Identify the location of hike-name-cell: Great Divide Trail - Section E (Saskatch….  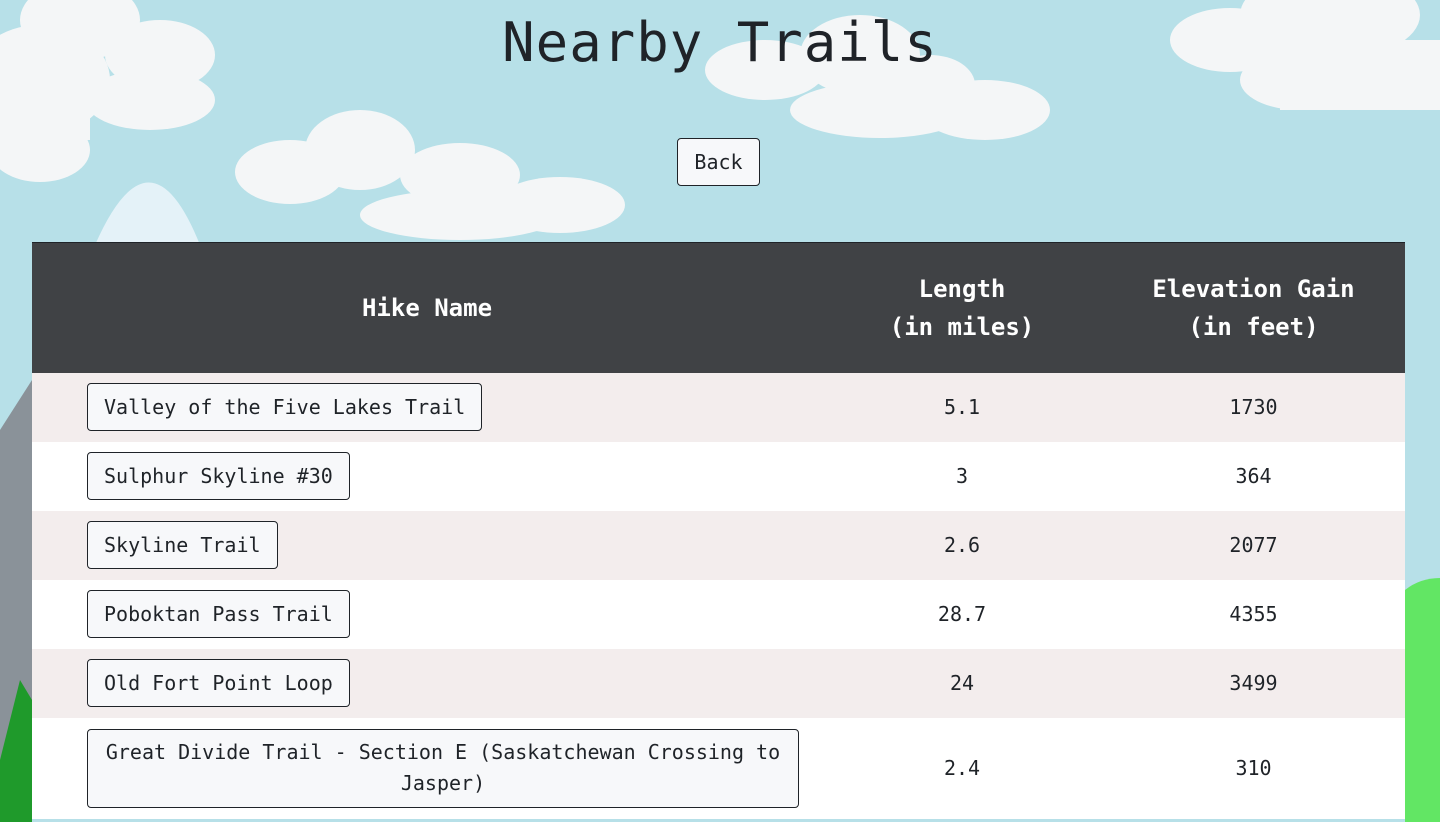
(427, 768).